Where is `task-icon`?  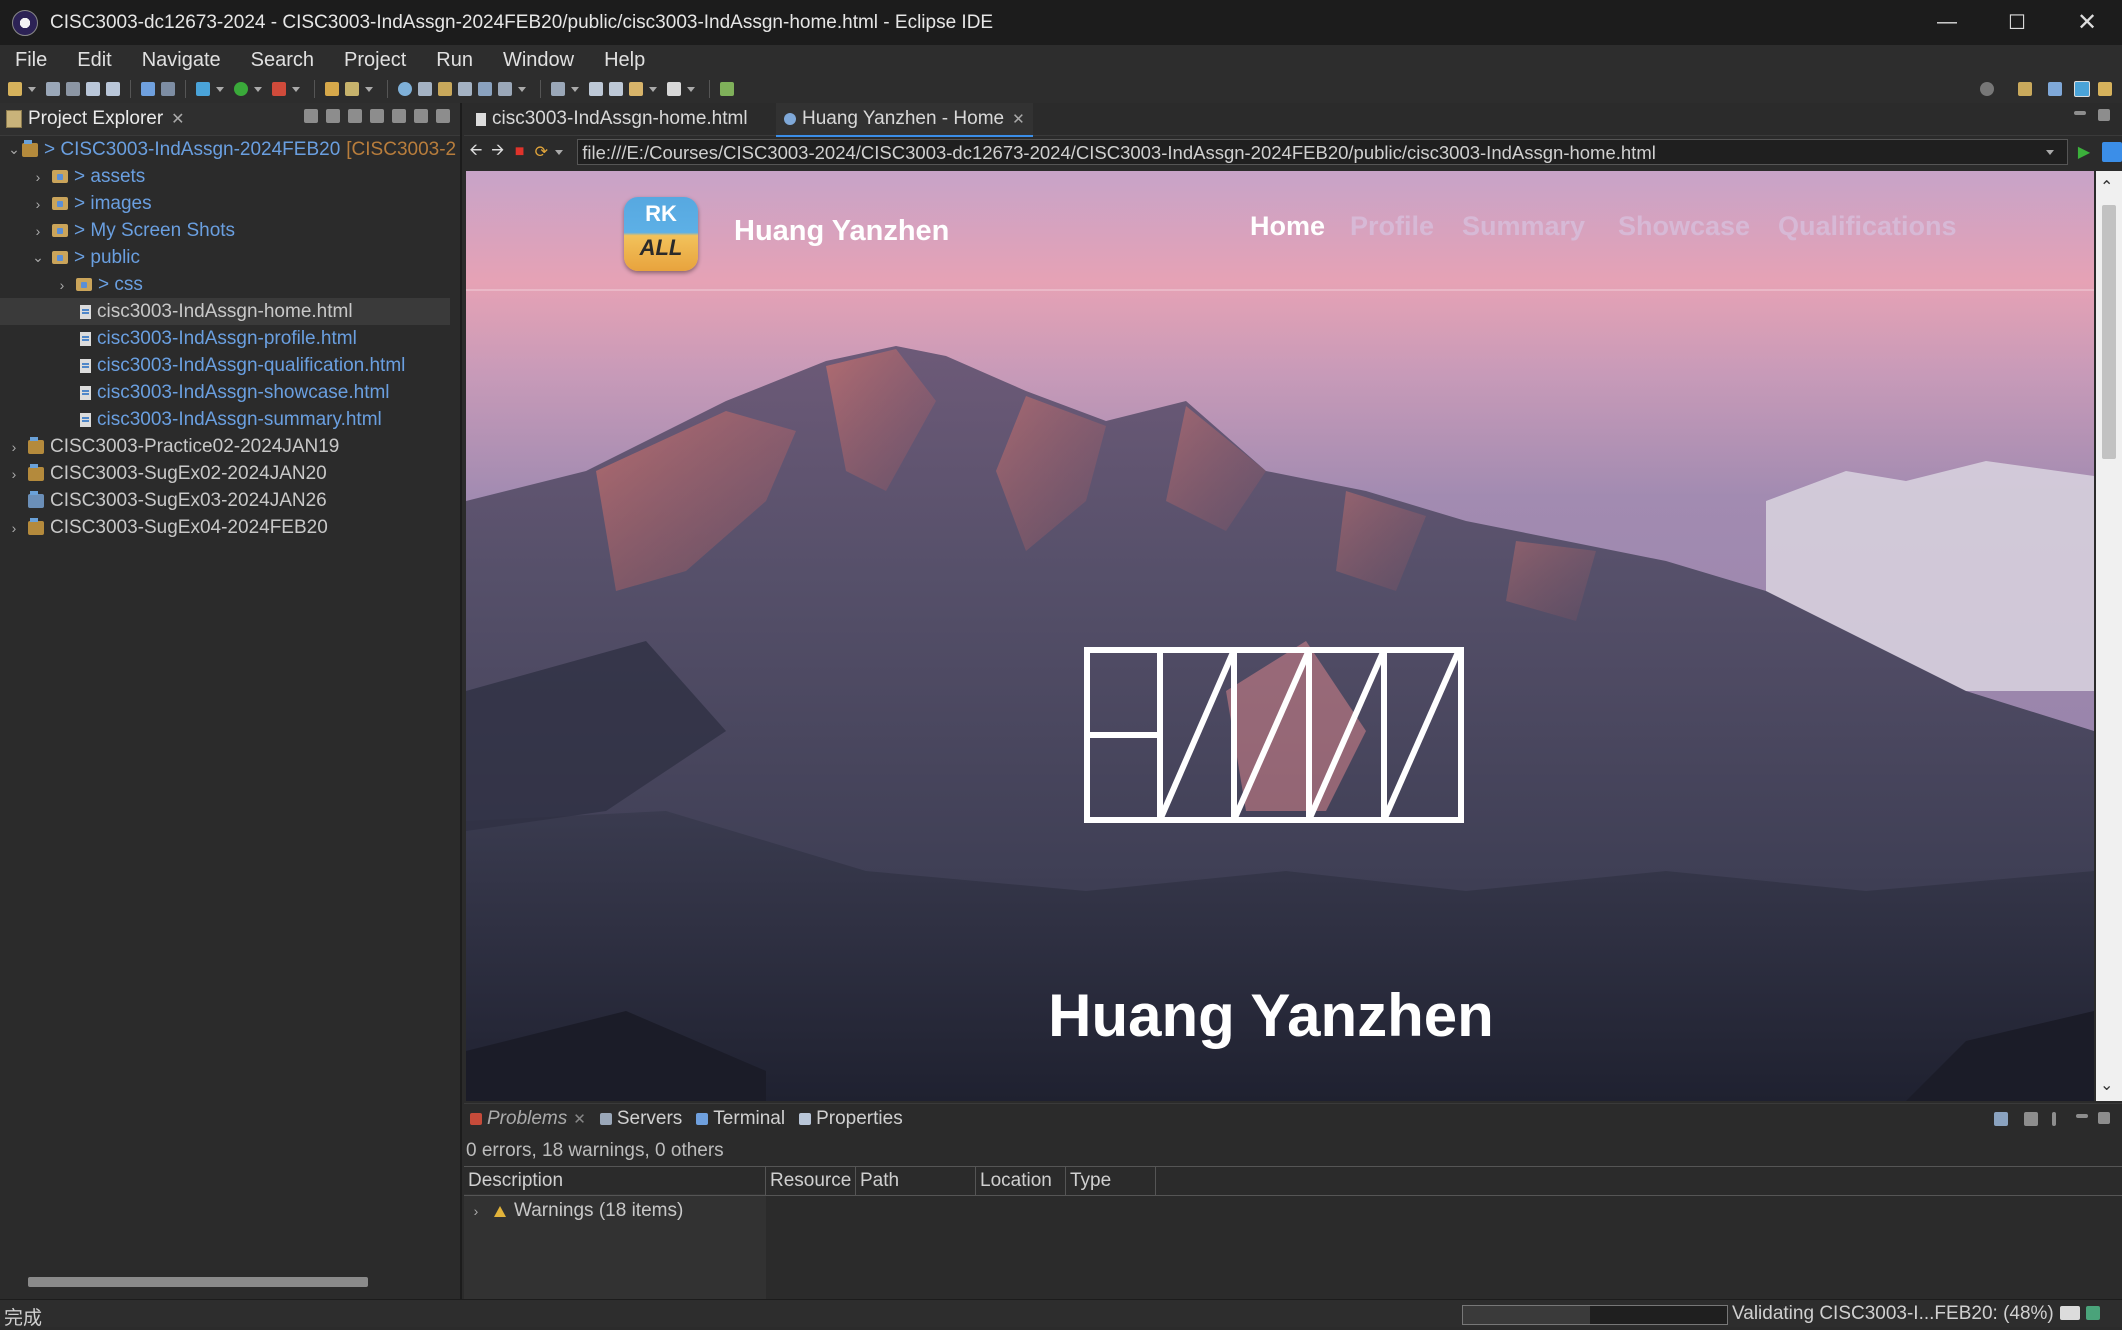
task-icon is located at coordinates (485, 89).